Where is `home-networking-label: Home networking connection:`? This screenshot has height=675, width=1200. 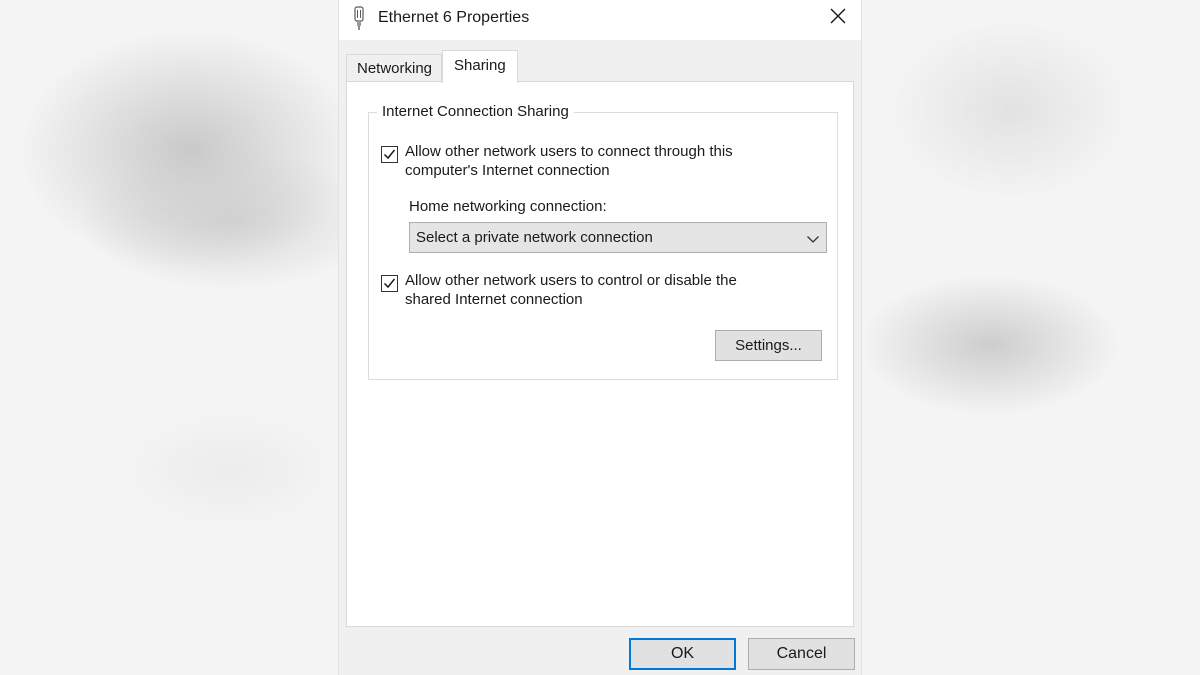 home-networking-label: Home networking connection: is located at coordinates (508, 206).